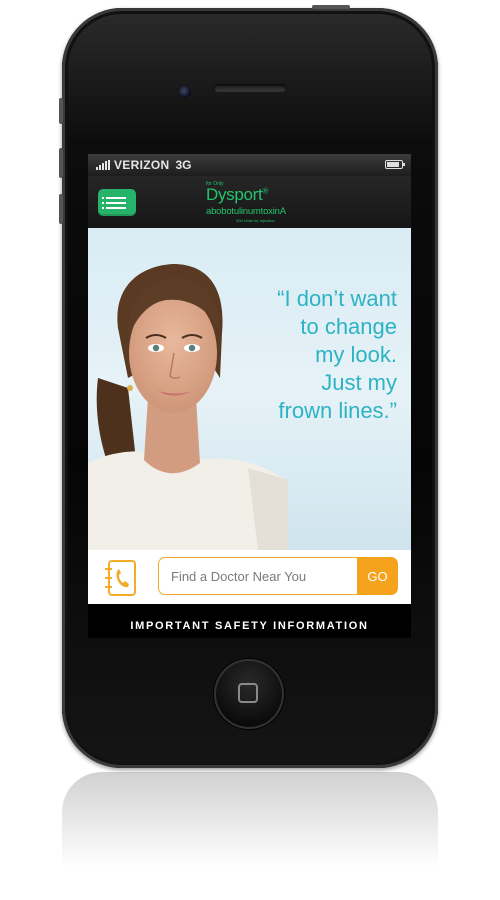  What do you see at coordinates (61, 163) in the screenshot?
I see `volume-up-button` at bounding box center [61, 163].